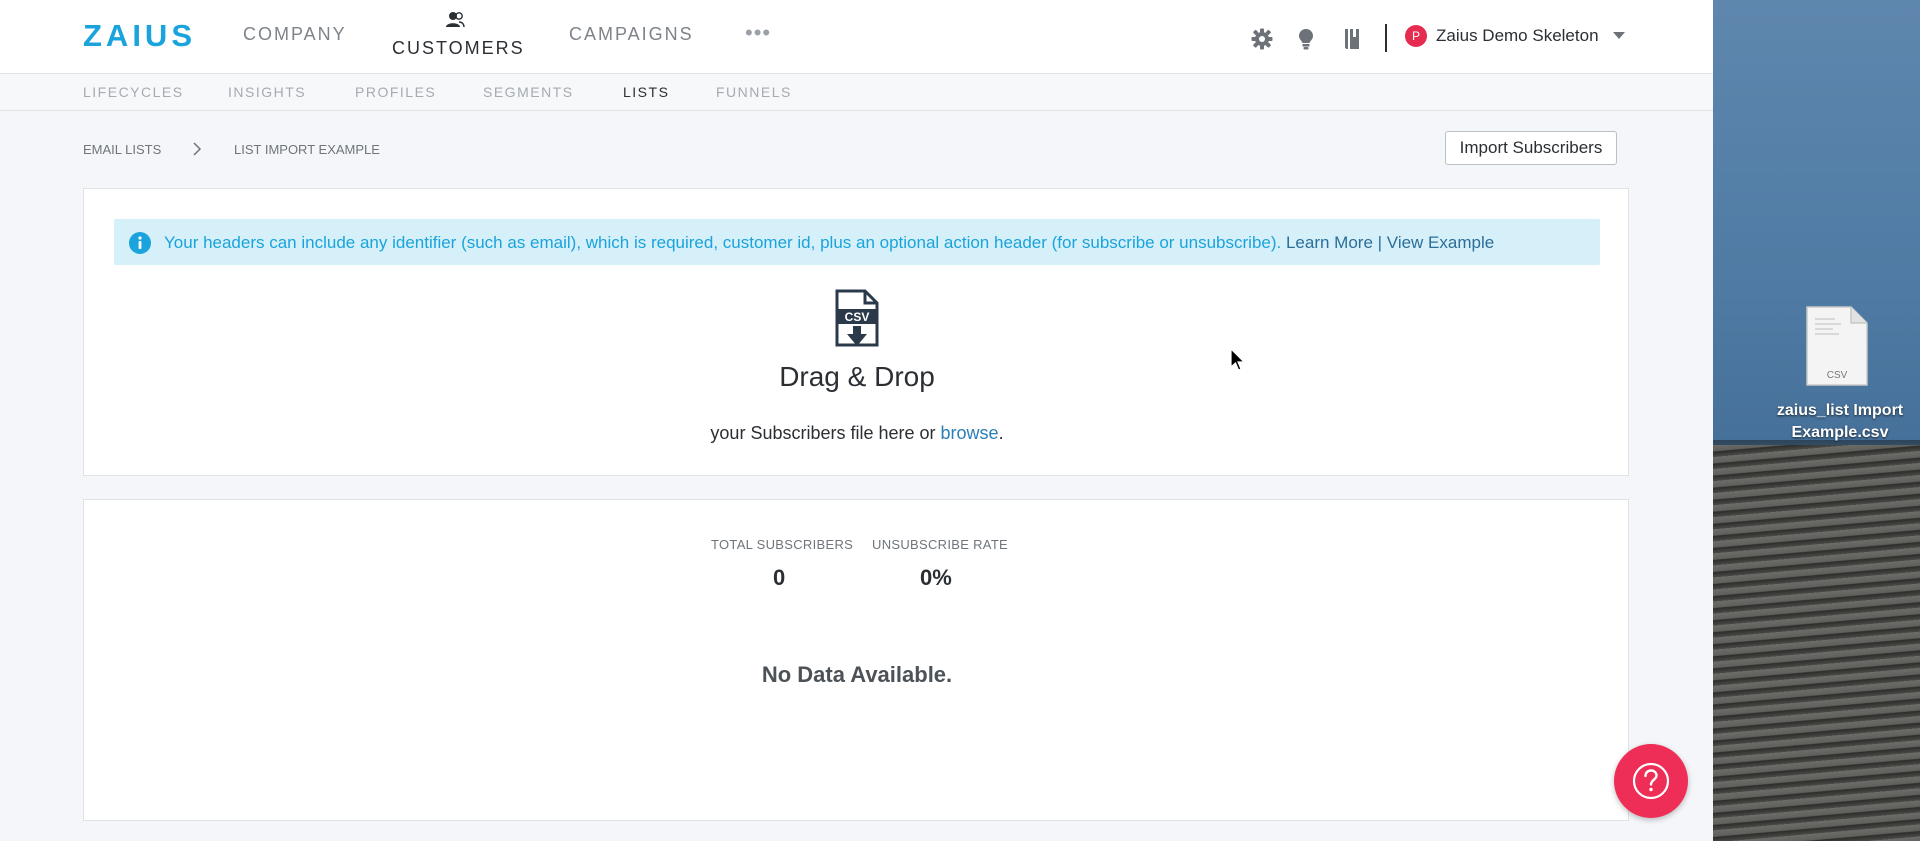 The image size is (1920, 841). I want to click on subnav-profiles: PROFILES, so click(395, 92).